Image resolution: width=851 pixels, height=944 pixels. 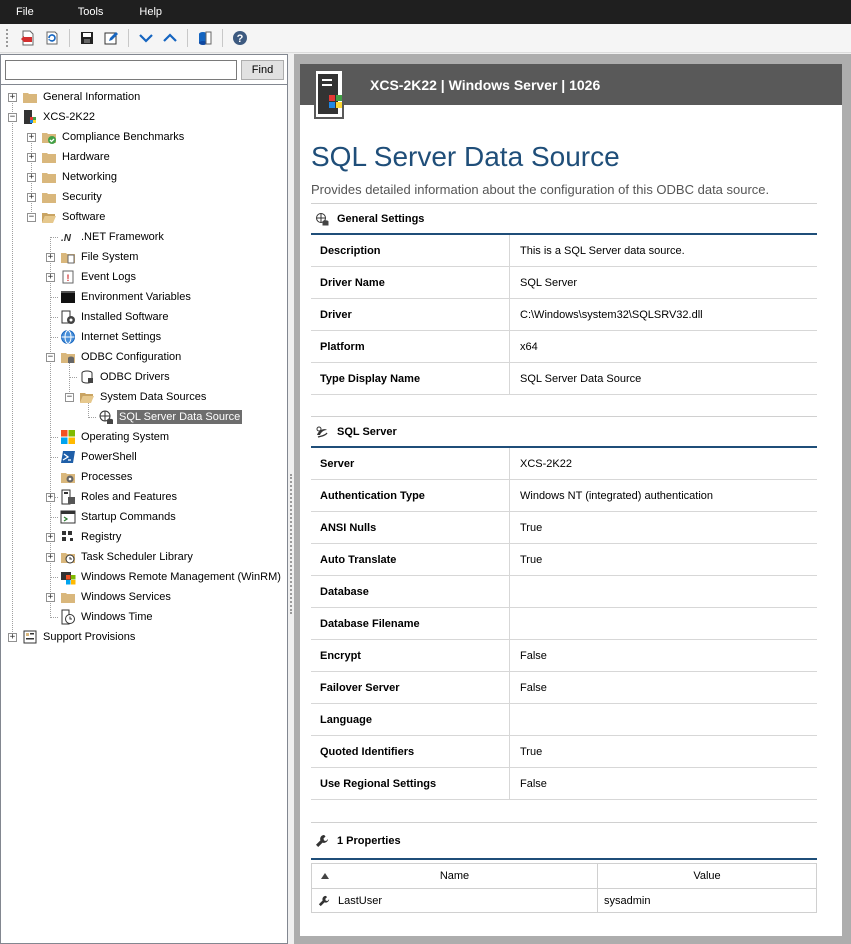 What do you see at coordinates (72, 197) in the screenshot?
I see `tree-item-security: Security` at bounding box center [72, 197].